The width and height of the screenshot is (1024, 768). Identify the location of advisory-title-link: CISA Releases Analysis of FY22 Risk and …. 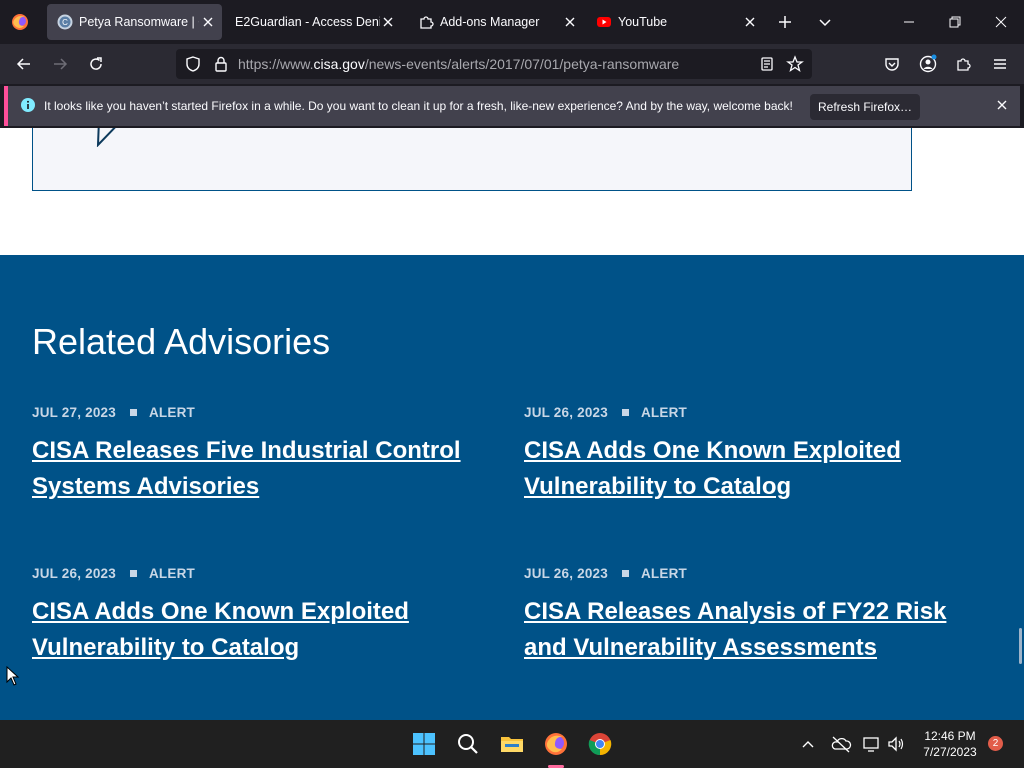
(744, 630).